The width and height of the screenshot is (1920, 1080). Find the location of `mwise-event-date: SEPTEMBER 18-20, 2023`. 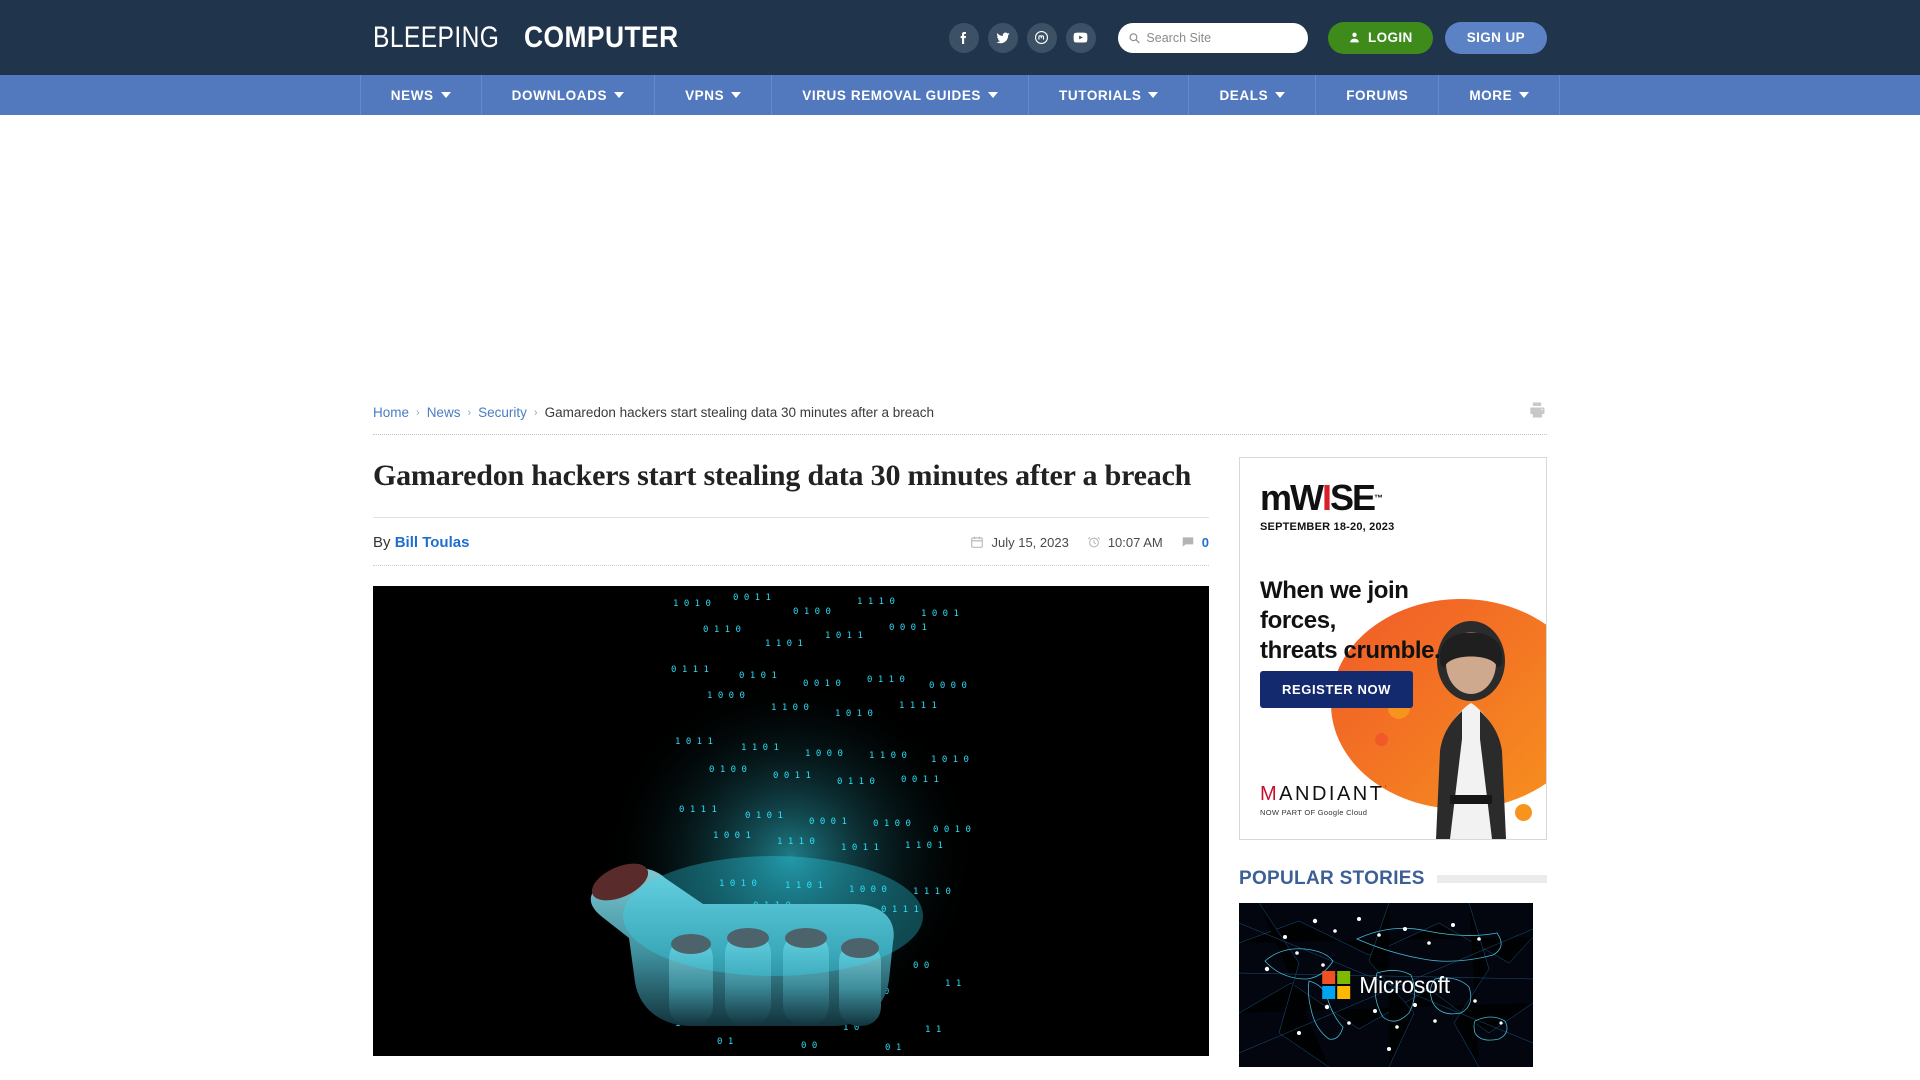

mwise-event-date: SEPTEMBER 18-20, 2023 is located at coordinates (1327, 527).